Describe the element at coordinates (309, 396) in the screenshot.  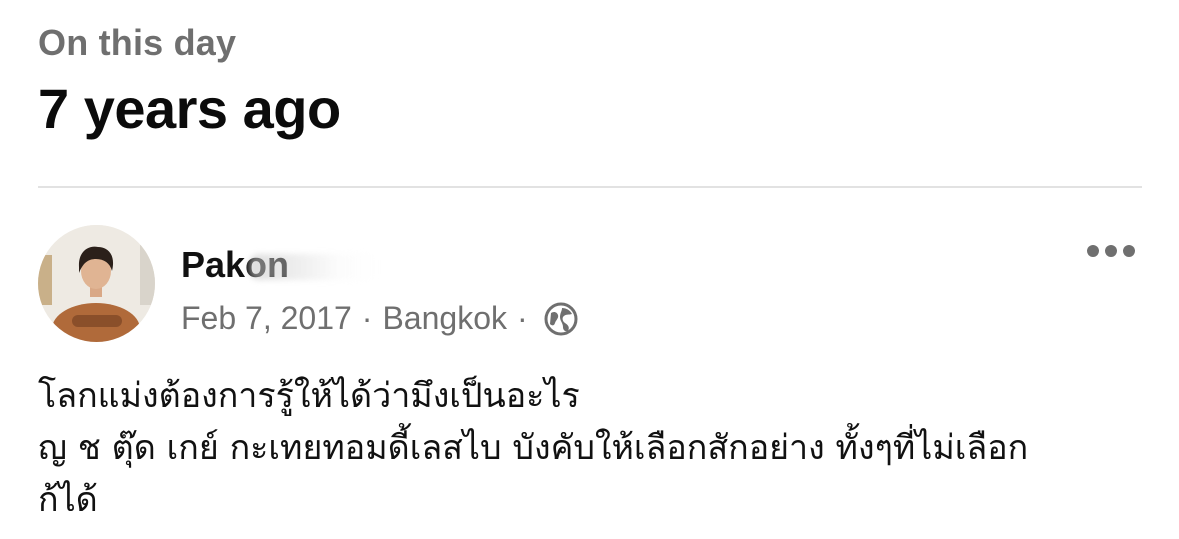
I see `post-text-line: โลกแม่งต้องการรู้ให้ได้ว่ามึงเป็นอะไร` at that location.